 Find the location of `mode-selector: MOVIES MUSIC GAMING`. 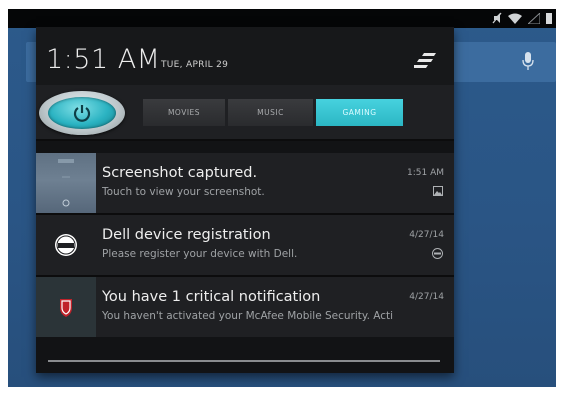

mode-selector: MOVIES MUSIC GAMING is located at coordinates (245, 112).